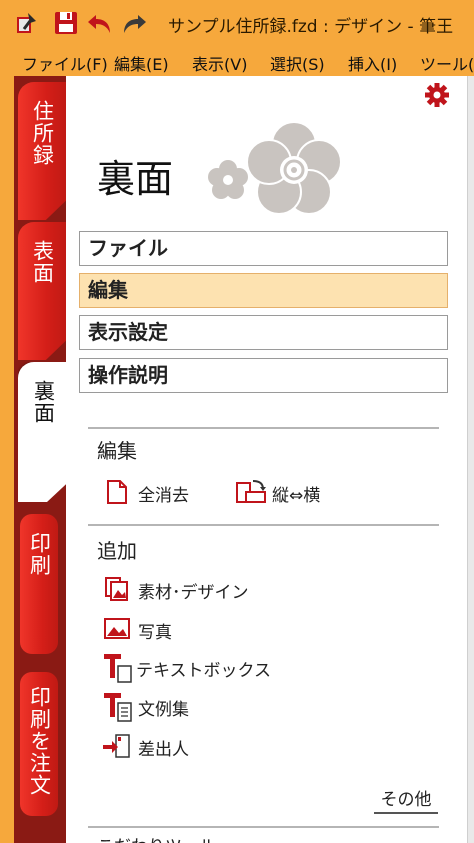 The width and height of the screenshot is (474, 843). Describe the element at coordinates (42, 291) in the screenshot. I see `tab-front-side: 表面` at that location.